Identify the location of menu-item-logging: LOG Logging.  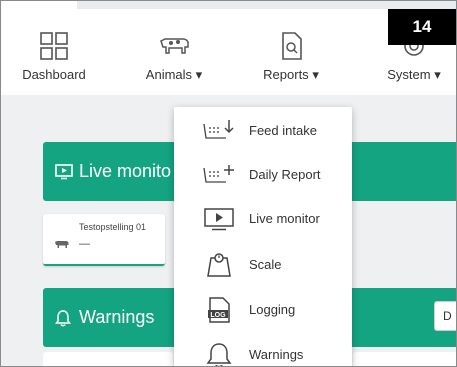
(263, 310).